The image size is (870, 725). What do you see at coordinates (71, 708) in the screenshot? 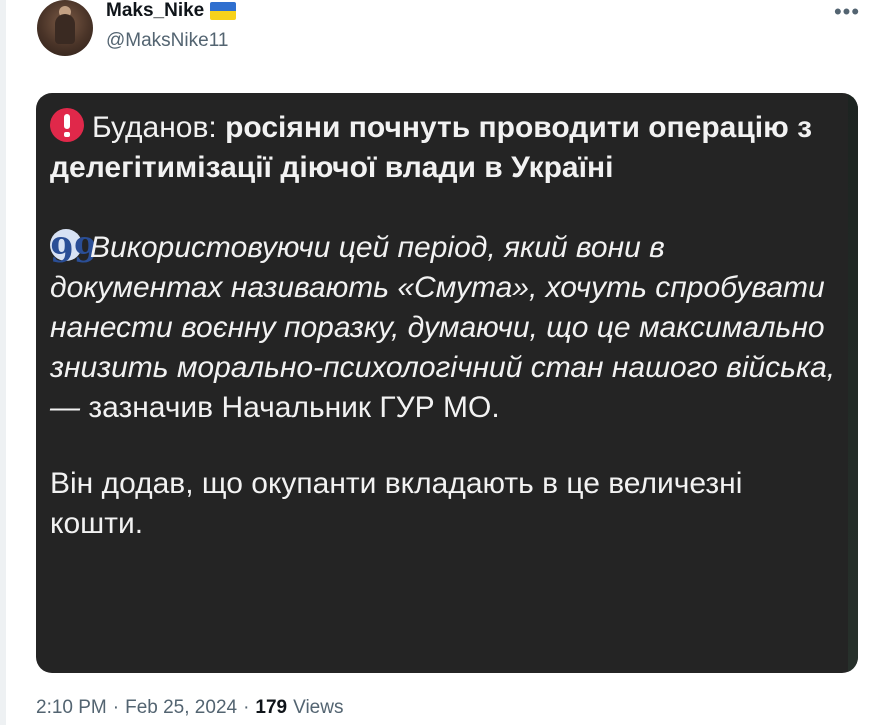
I see `post-time: 2:10 PM` at bounding box center [71, 708].